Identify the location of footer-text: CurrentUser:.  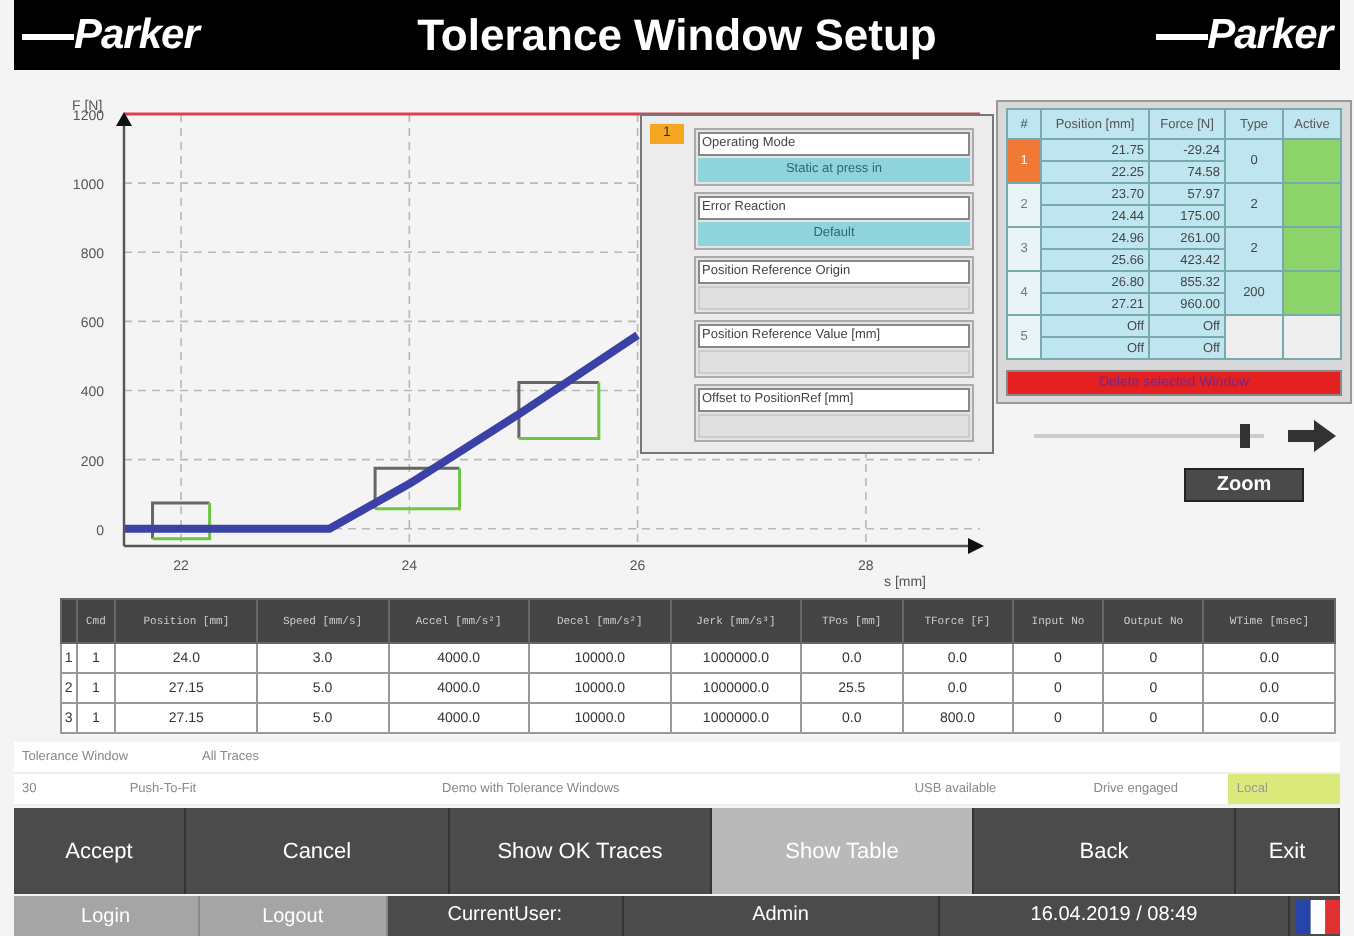
(506, 916).